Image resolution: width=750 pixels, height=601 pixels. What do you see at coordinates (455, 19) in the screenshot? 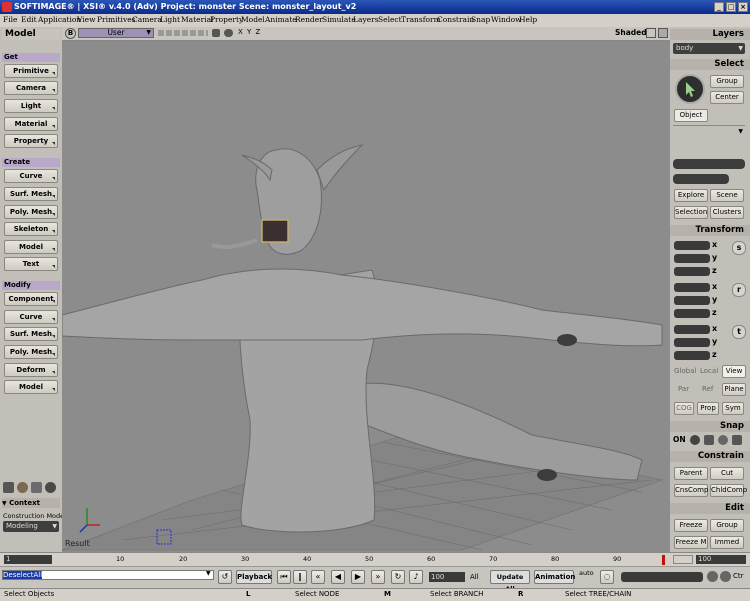
I see `menu-constrain: Constrain` at bounding box center [455, 19].